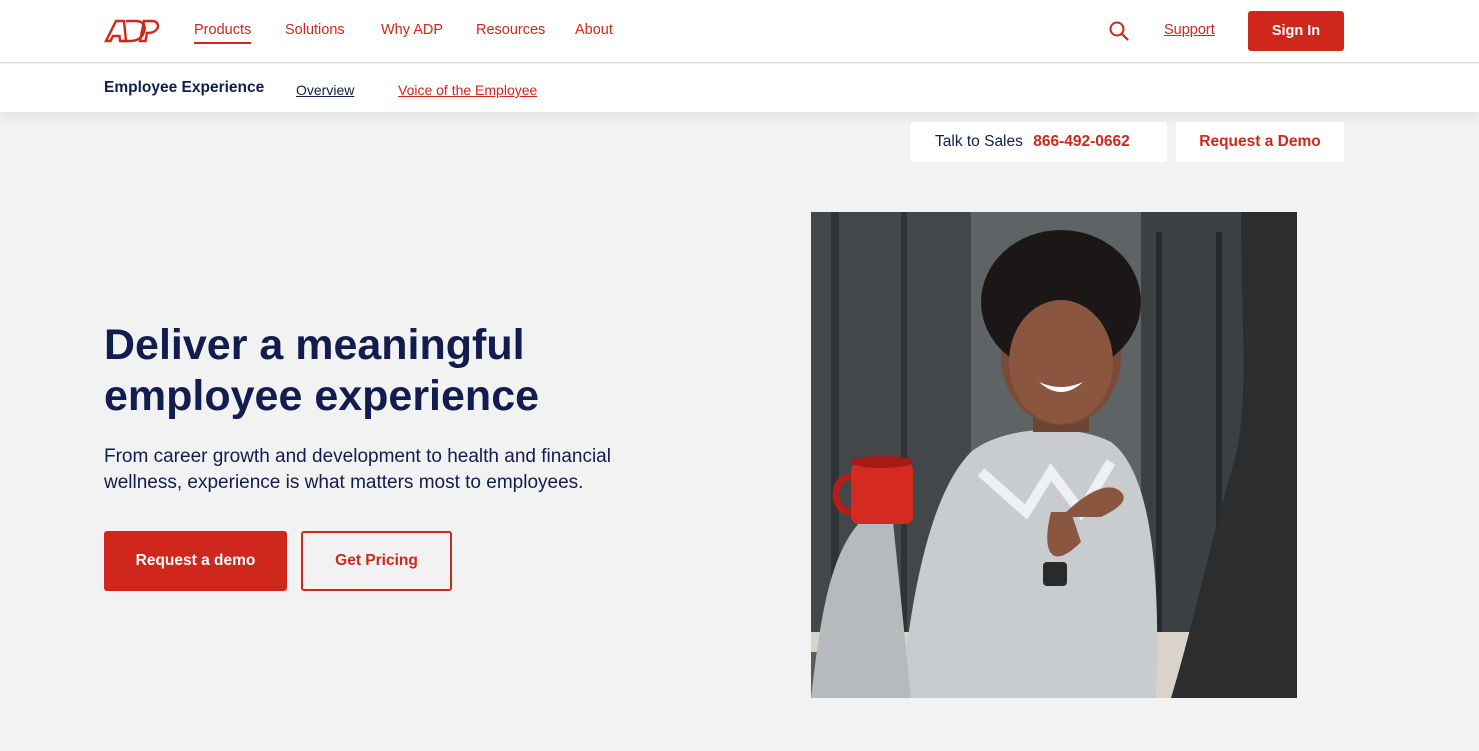 The image size is (1479, 751). I want to click on subnav-overview: Overview, so click(325, 90).